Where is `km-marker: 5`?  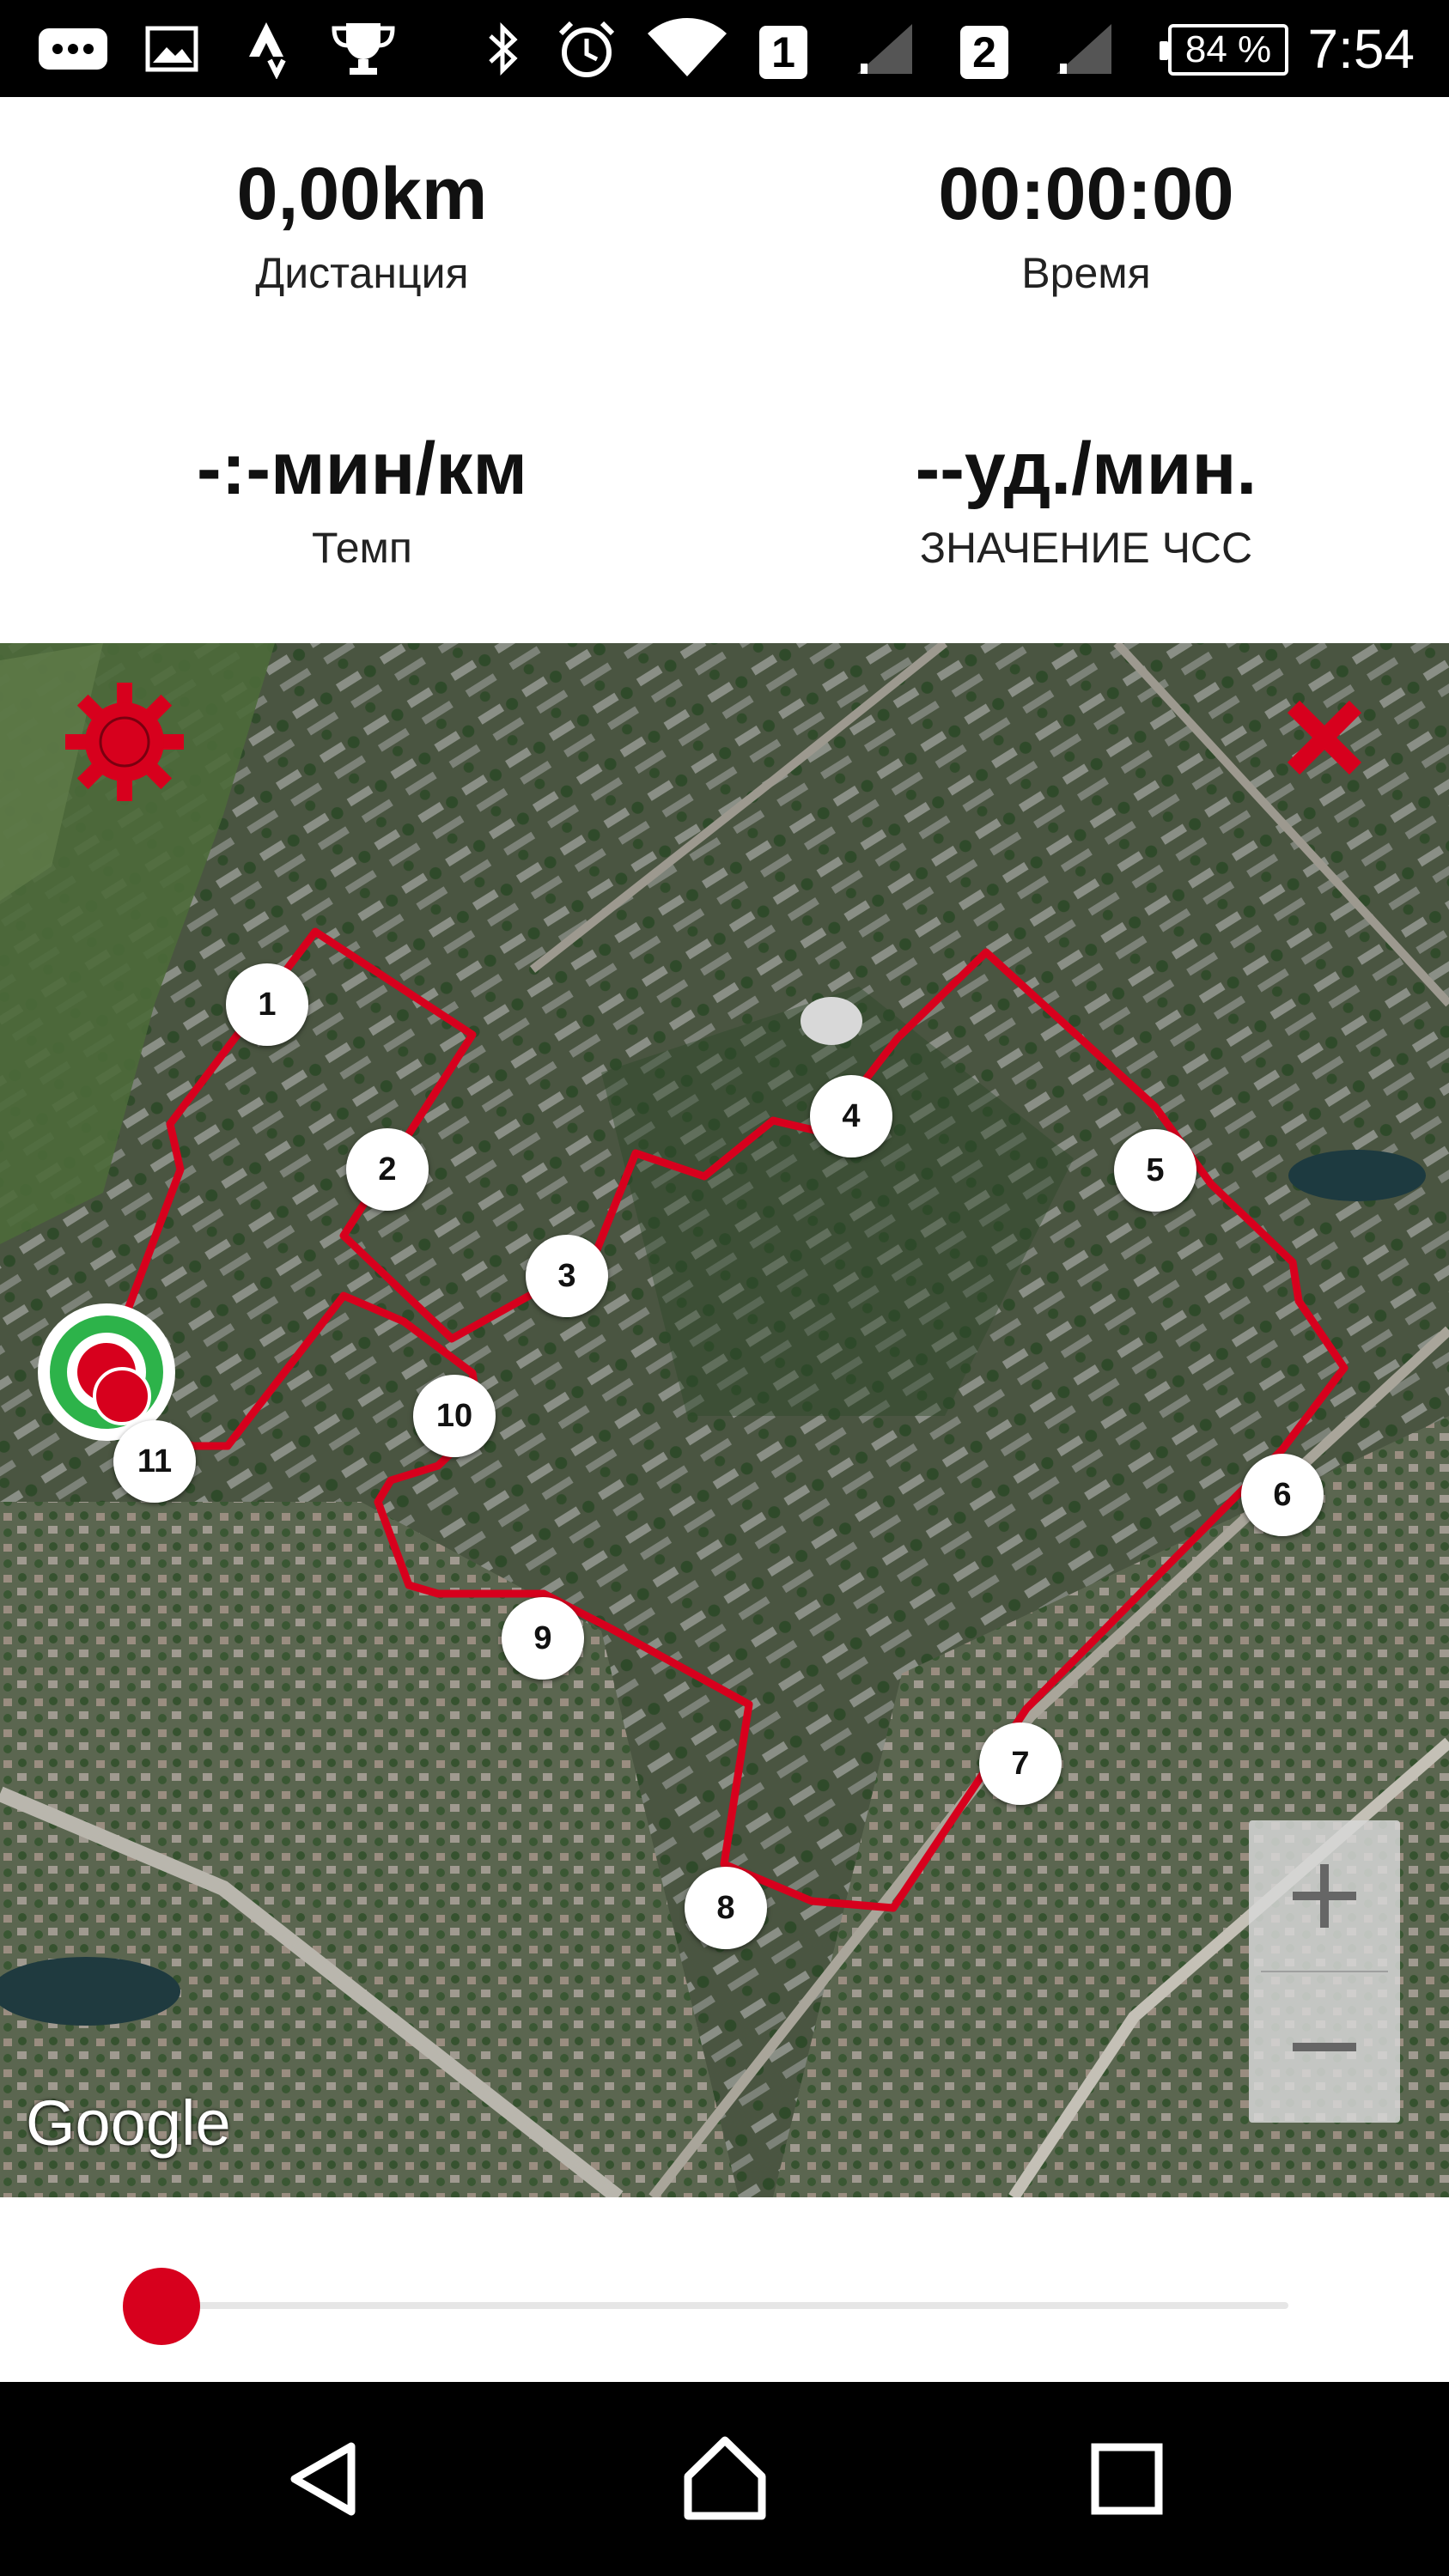
km-marker: 5 is located at coordinates (1155, 1170).